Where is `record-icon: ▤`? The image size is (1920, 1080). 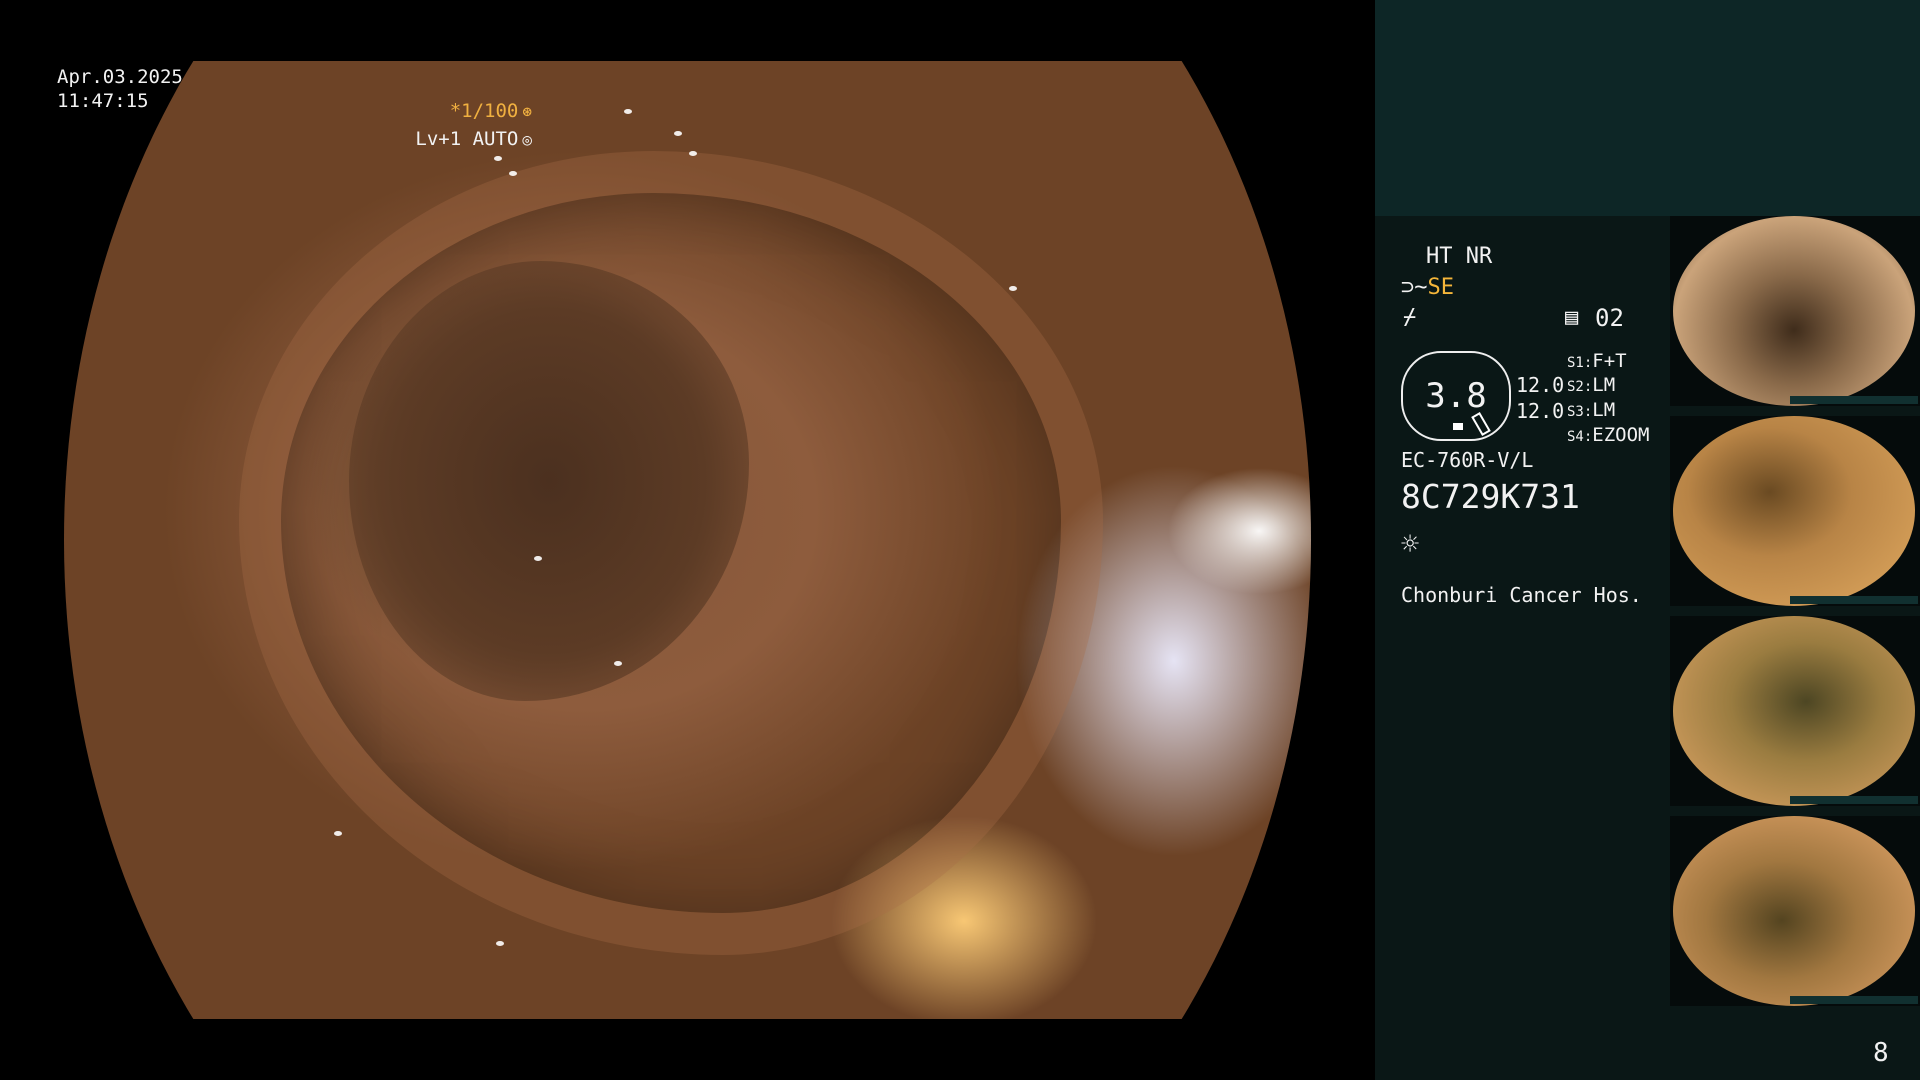 record-icon: ▤ is located at coordinates (1572, 317).